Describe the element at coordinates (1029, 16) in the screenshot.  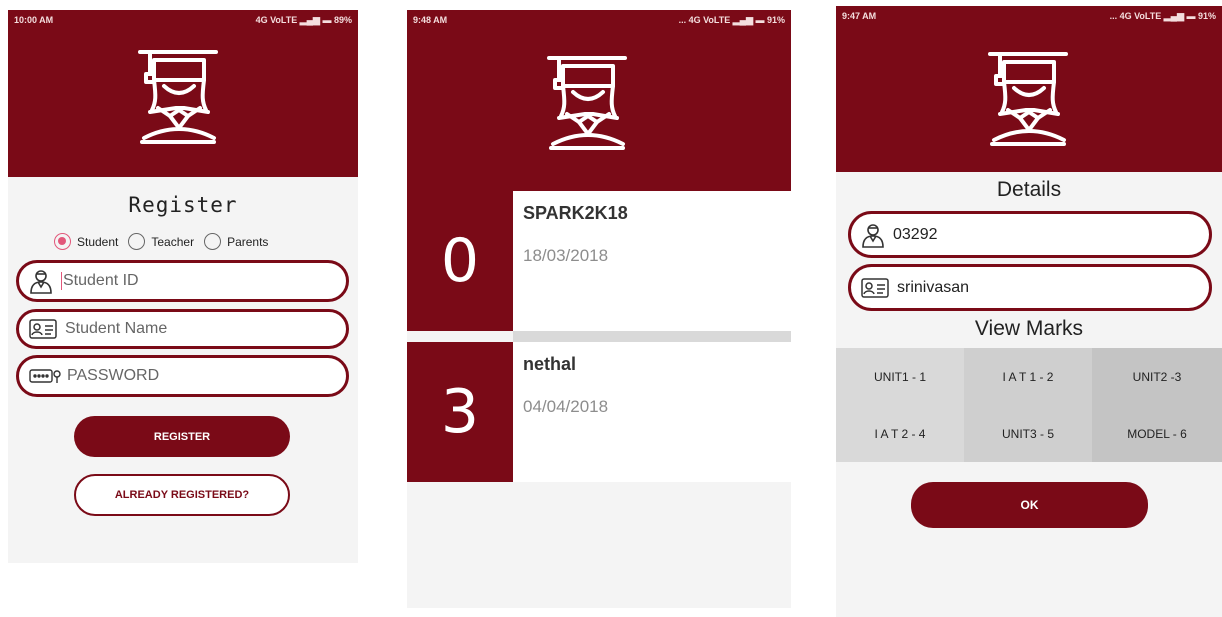
I see `status-bar: 9:47 AM ... 4G VoLTE ▂▄▆ ▬ 91%` at that location.